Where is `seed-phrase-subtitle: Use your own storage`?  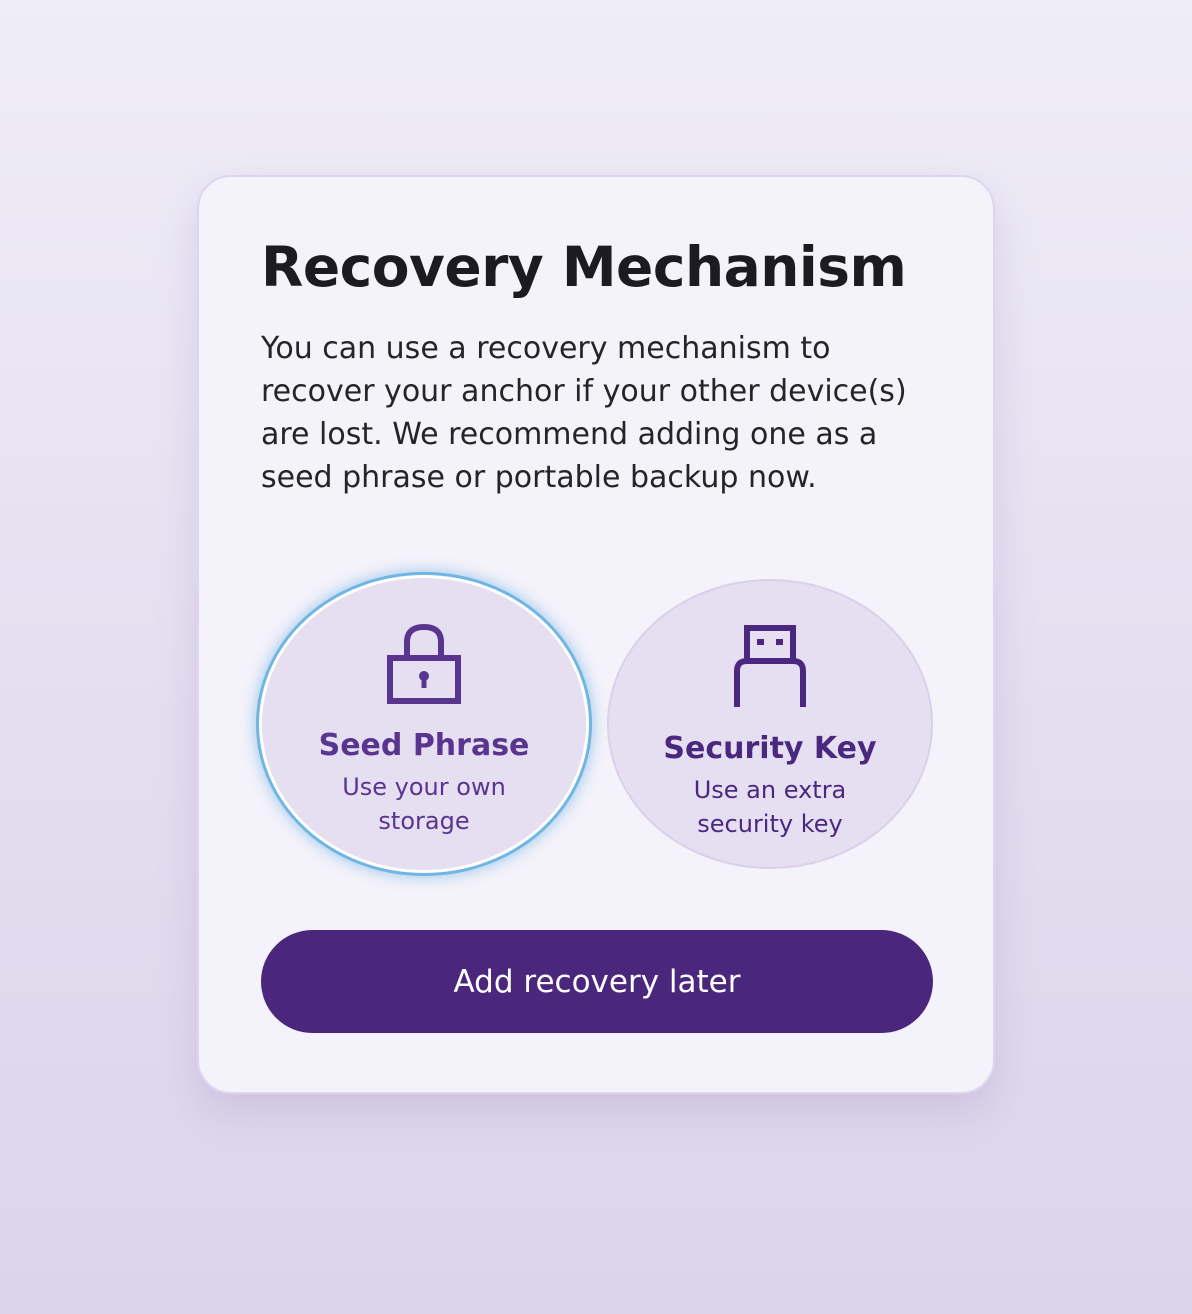 seed-phrase-subtitle: Use your own storage is located at coordinates (424, 804).